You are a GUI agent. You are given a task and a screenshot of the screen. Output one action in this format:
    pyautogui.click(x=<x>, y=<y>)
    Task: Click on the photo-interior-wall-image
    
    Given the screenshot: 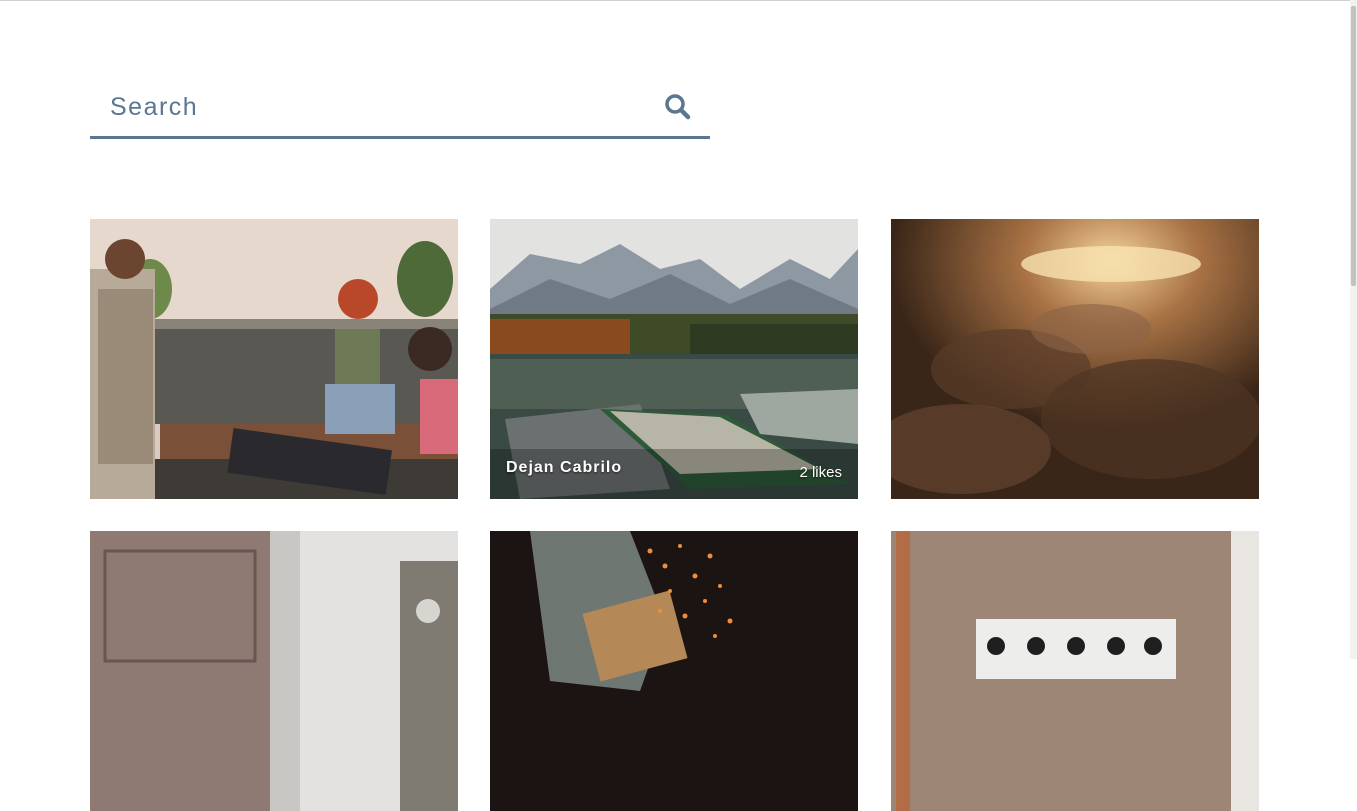 What is the action you would take?
    pyautogui.click(x=274, y=671)
    